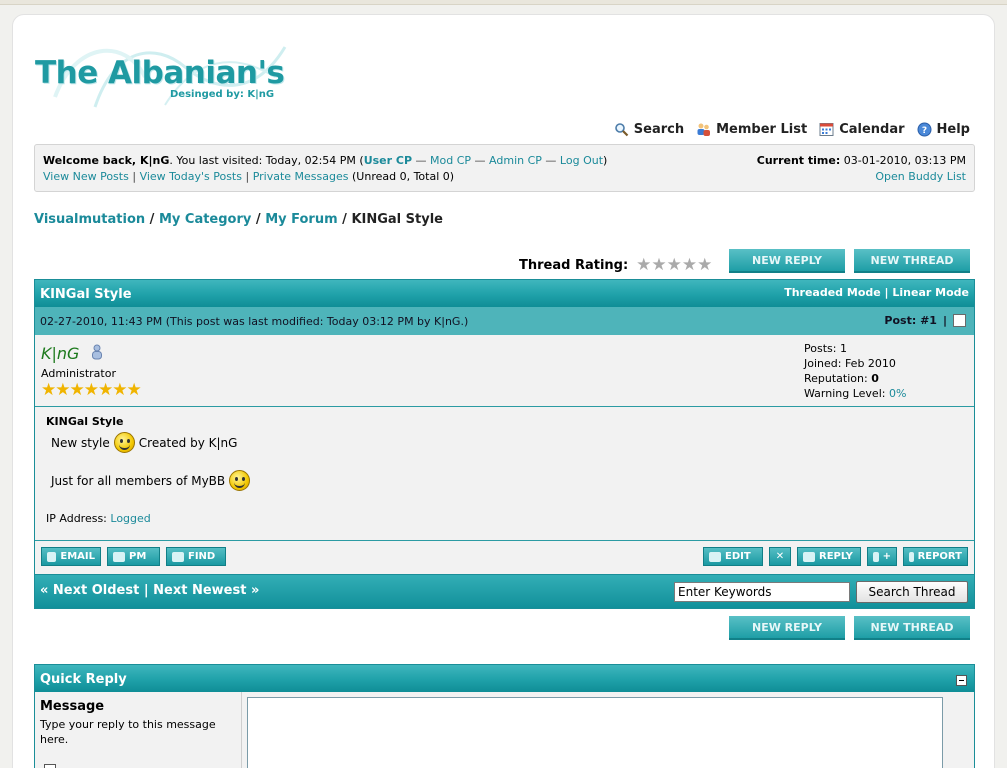  I want to click on reply-icon, so click(809, 556).